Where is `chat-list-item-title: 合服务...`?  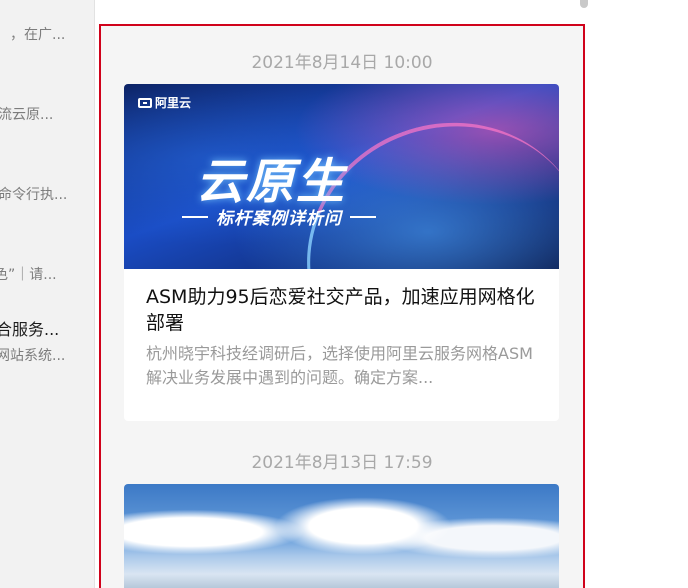 chat-list-item-title: 合服务... is located at coordinates (45, 328).